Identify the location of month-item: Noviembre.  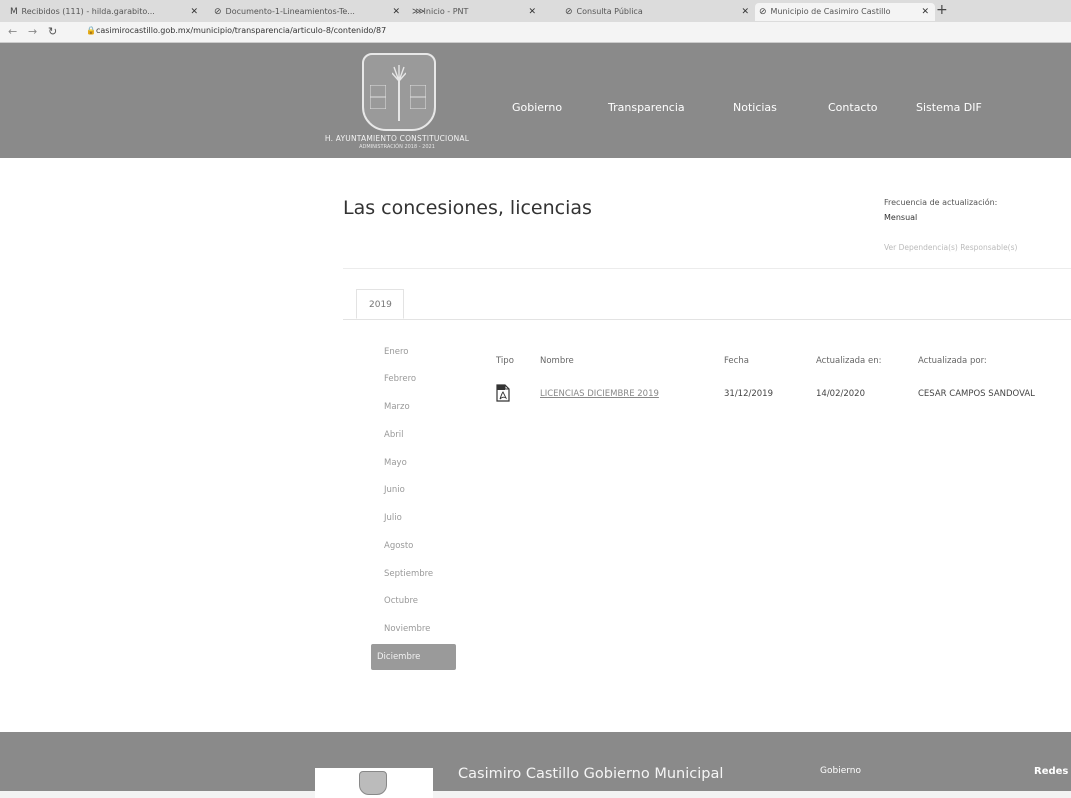
(407, 629).